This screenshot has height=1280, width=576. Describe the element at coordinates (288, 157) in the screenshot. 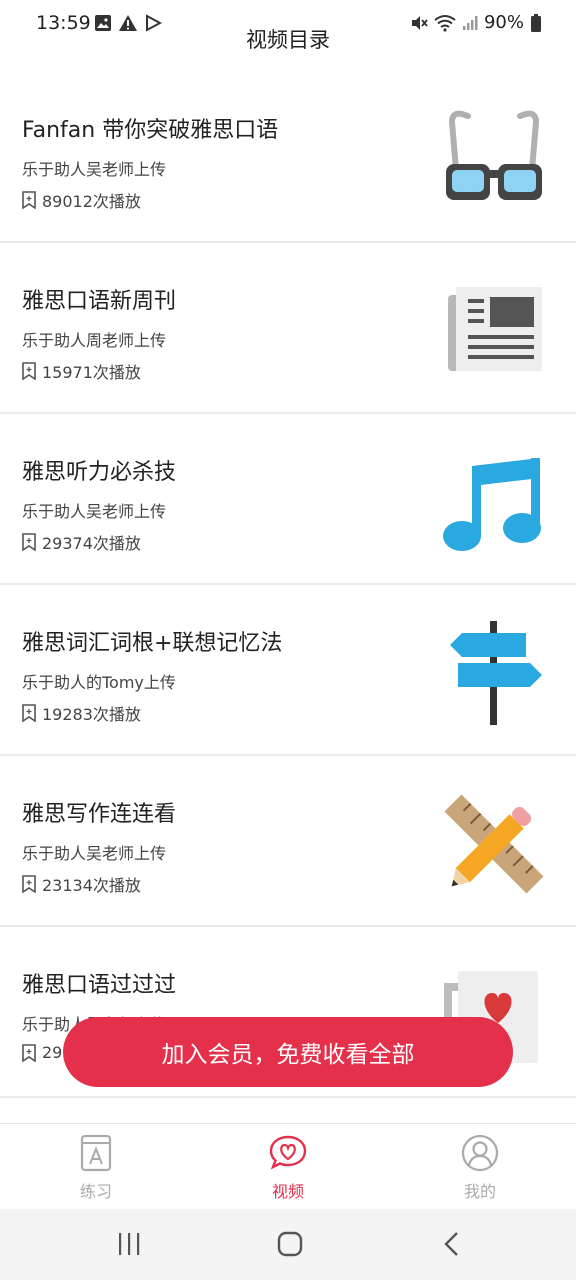

I see `list-item: Fanfan 带你突破雅思口语 乐于助人吴老师上传 89012次播放` at that location.